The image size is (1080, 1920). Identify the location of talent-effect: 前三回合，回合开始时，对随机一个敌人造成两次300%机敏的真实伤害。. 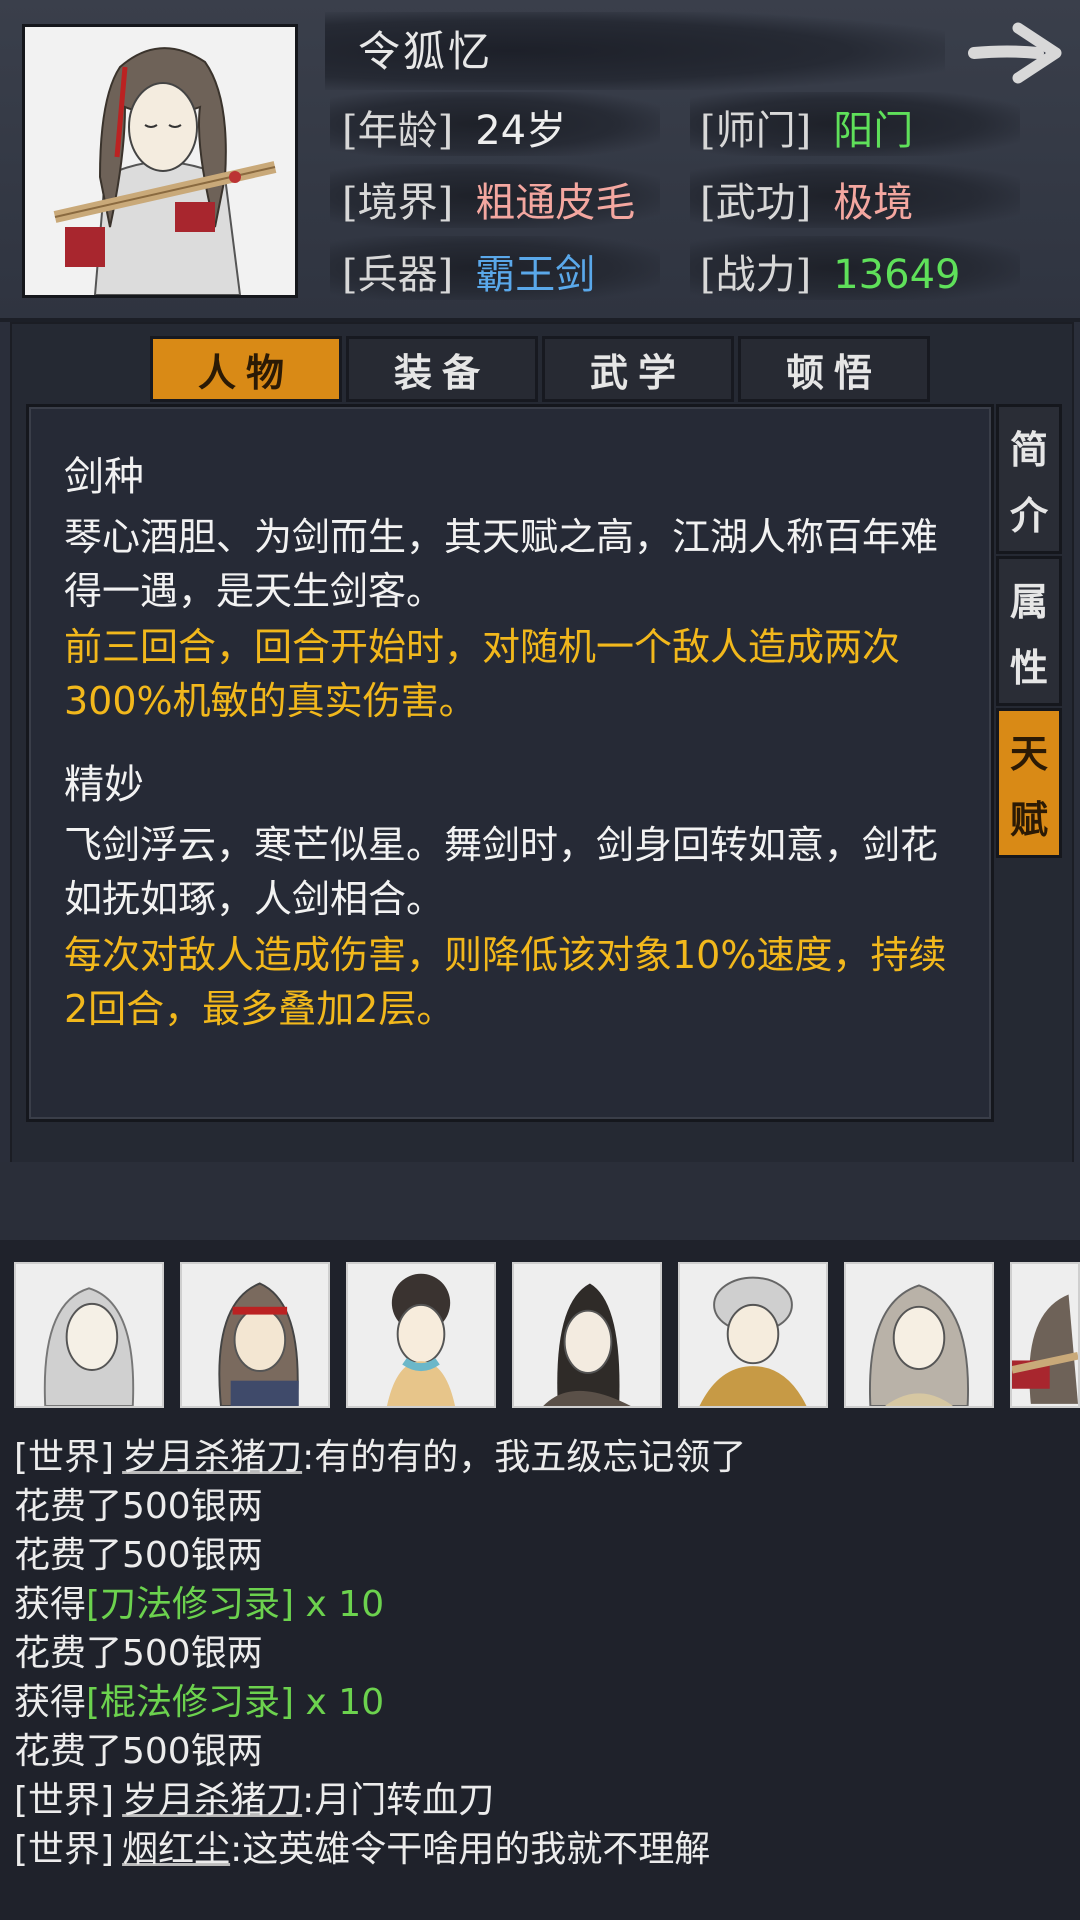
(482, 674).